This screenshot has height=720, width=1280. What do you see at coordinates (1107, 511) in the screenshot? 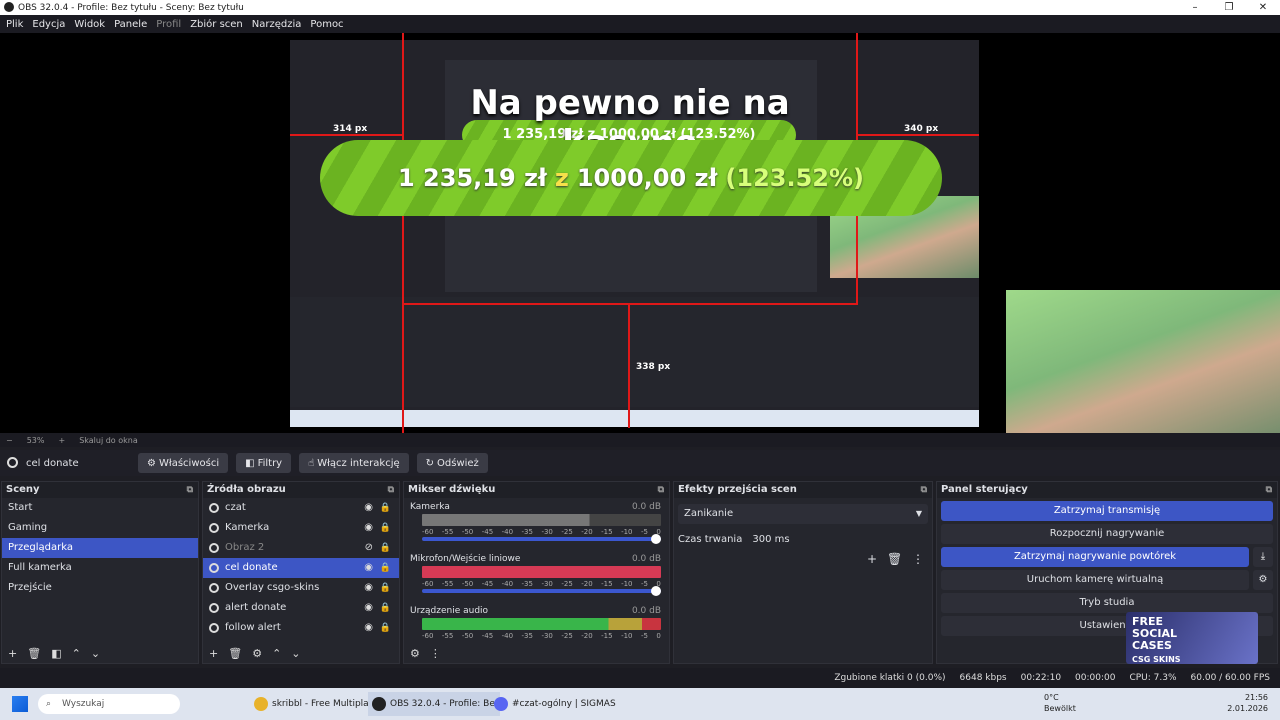
I see `stop-stream-button: Zatrzymaj transmisję` at bounding box center [1107, 511].